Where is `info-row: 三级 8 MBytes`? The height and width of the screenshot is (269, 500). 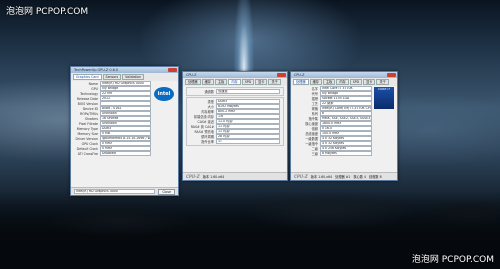 info-row: 三级 8 MBytes is located at coordinates (333, 153).